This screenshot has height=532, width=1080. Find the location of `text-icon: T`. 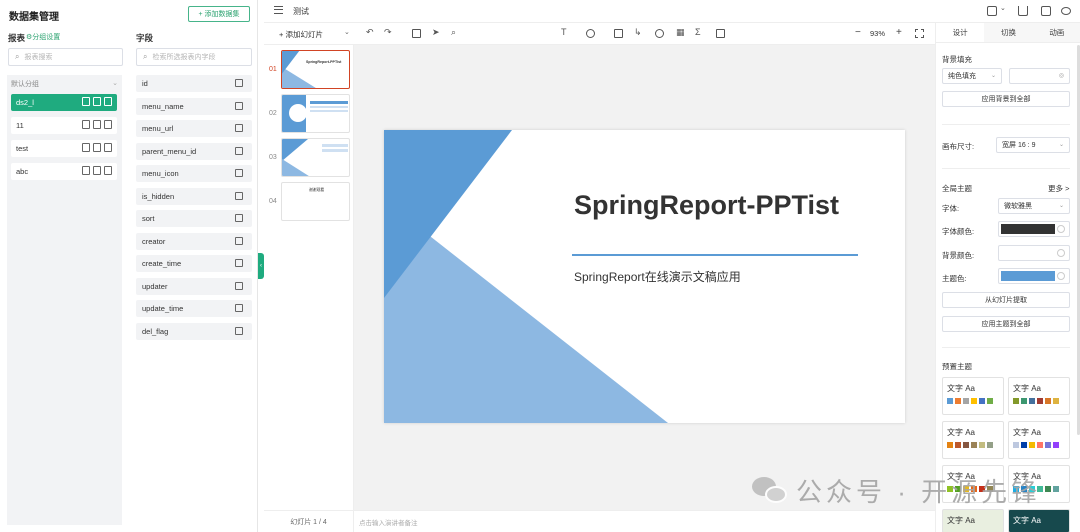

text-icon: T is located at coordinates (564, 32).